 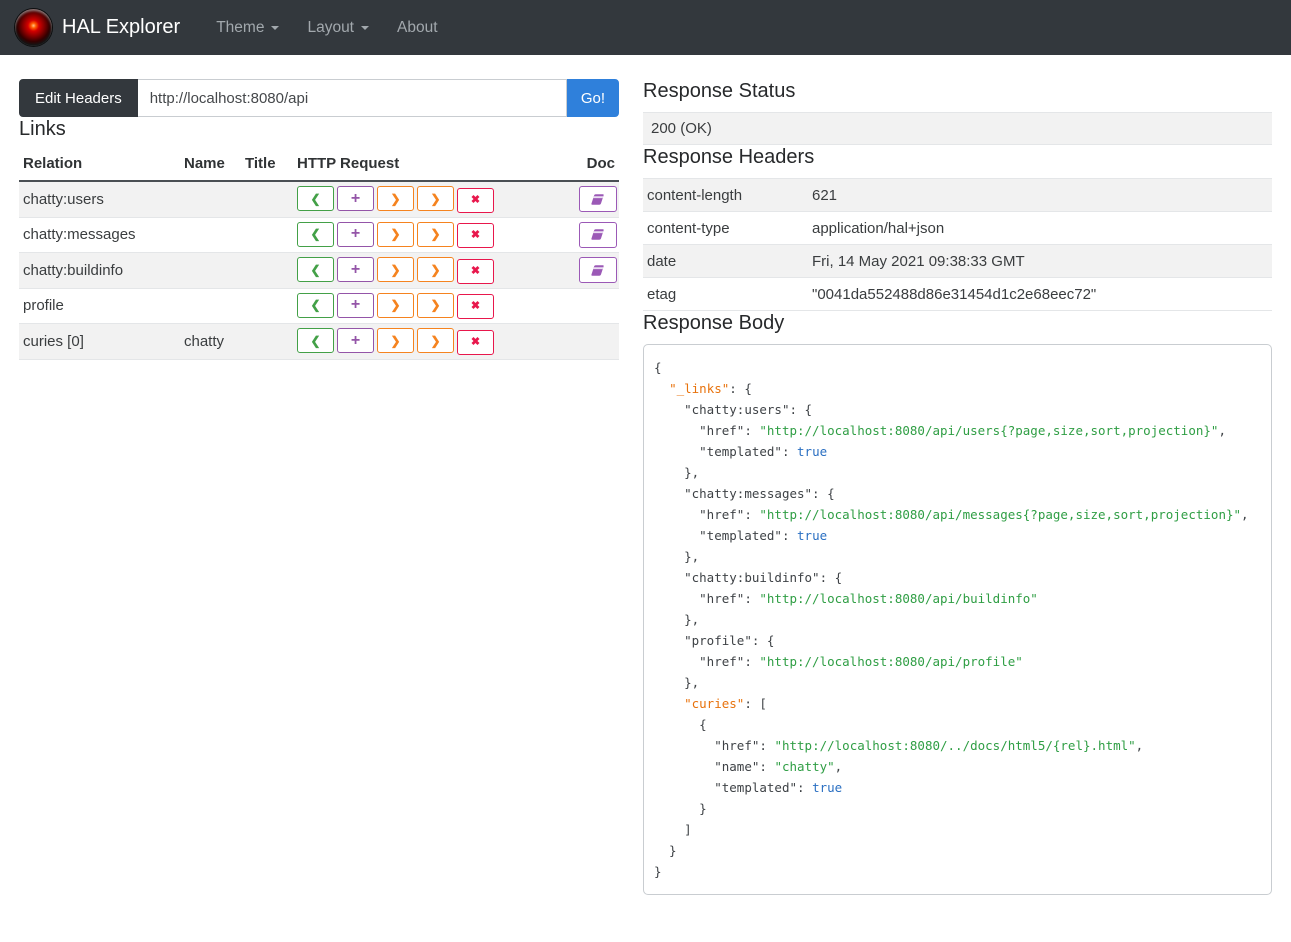 I want to click on caret-down-icon, so click(x=275, y=27).